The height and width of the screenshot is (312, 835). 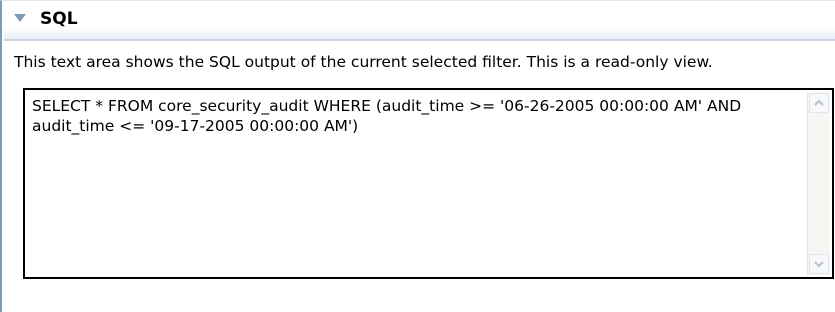 I want to click on scroll-down-button, so click(x=819, y=264).